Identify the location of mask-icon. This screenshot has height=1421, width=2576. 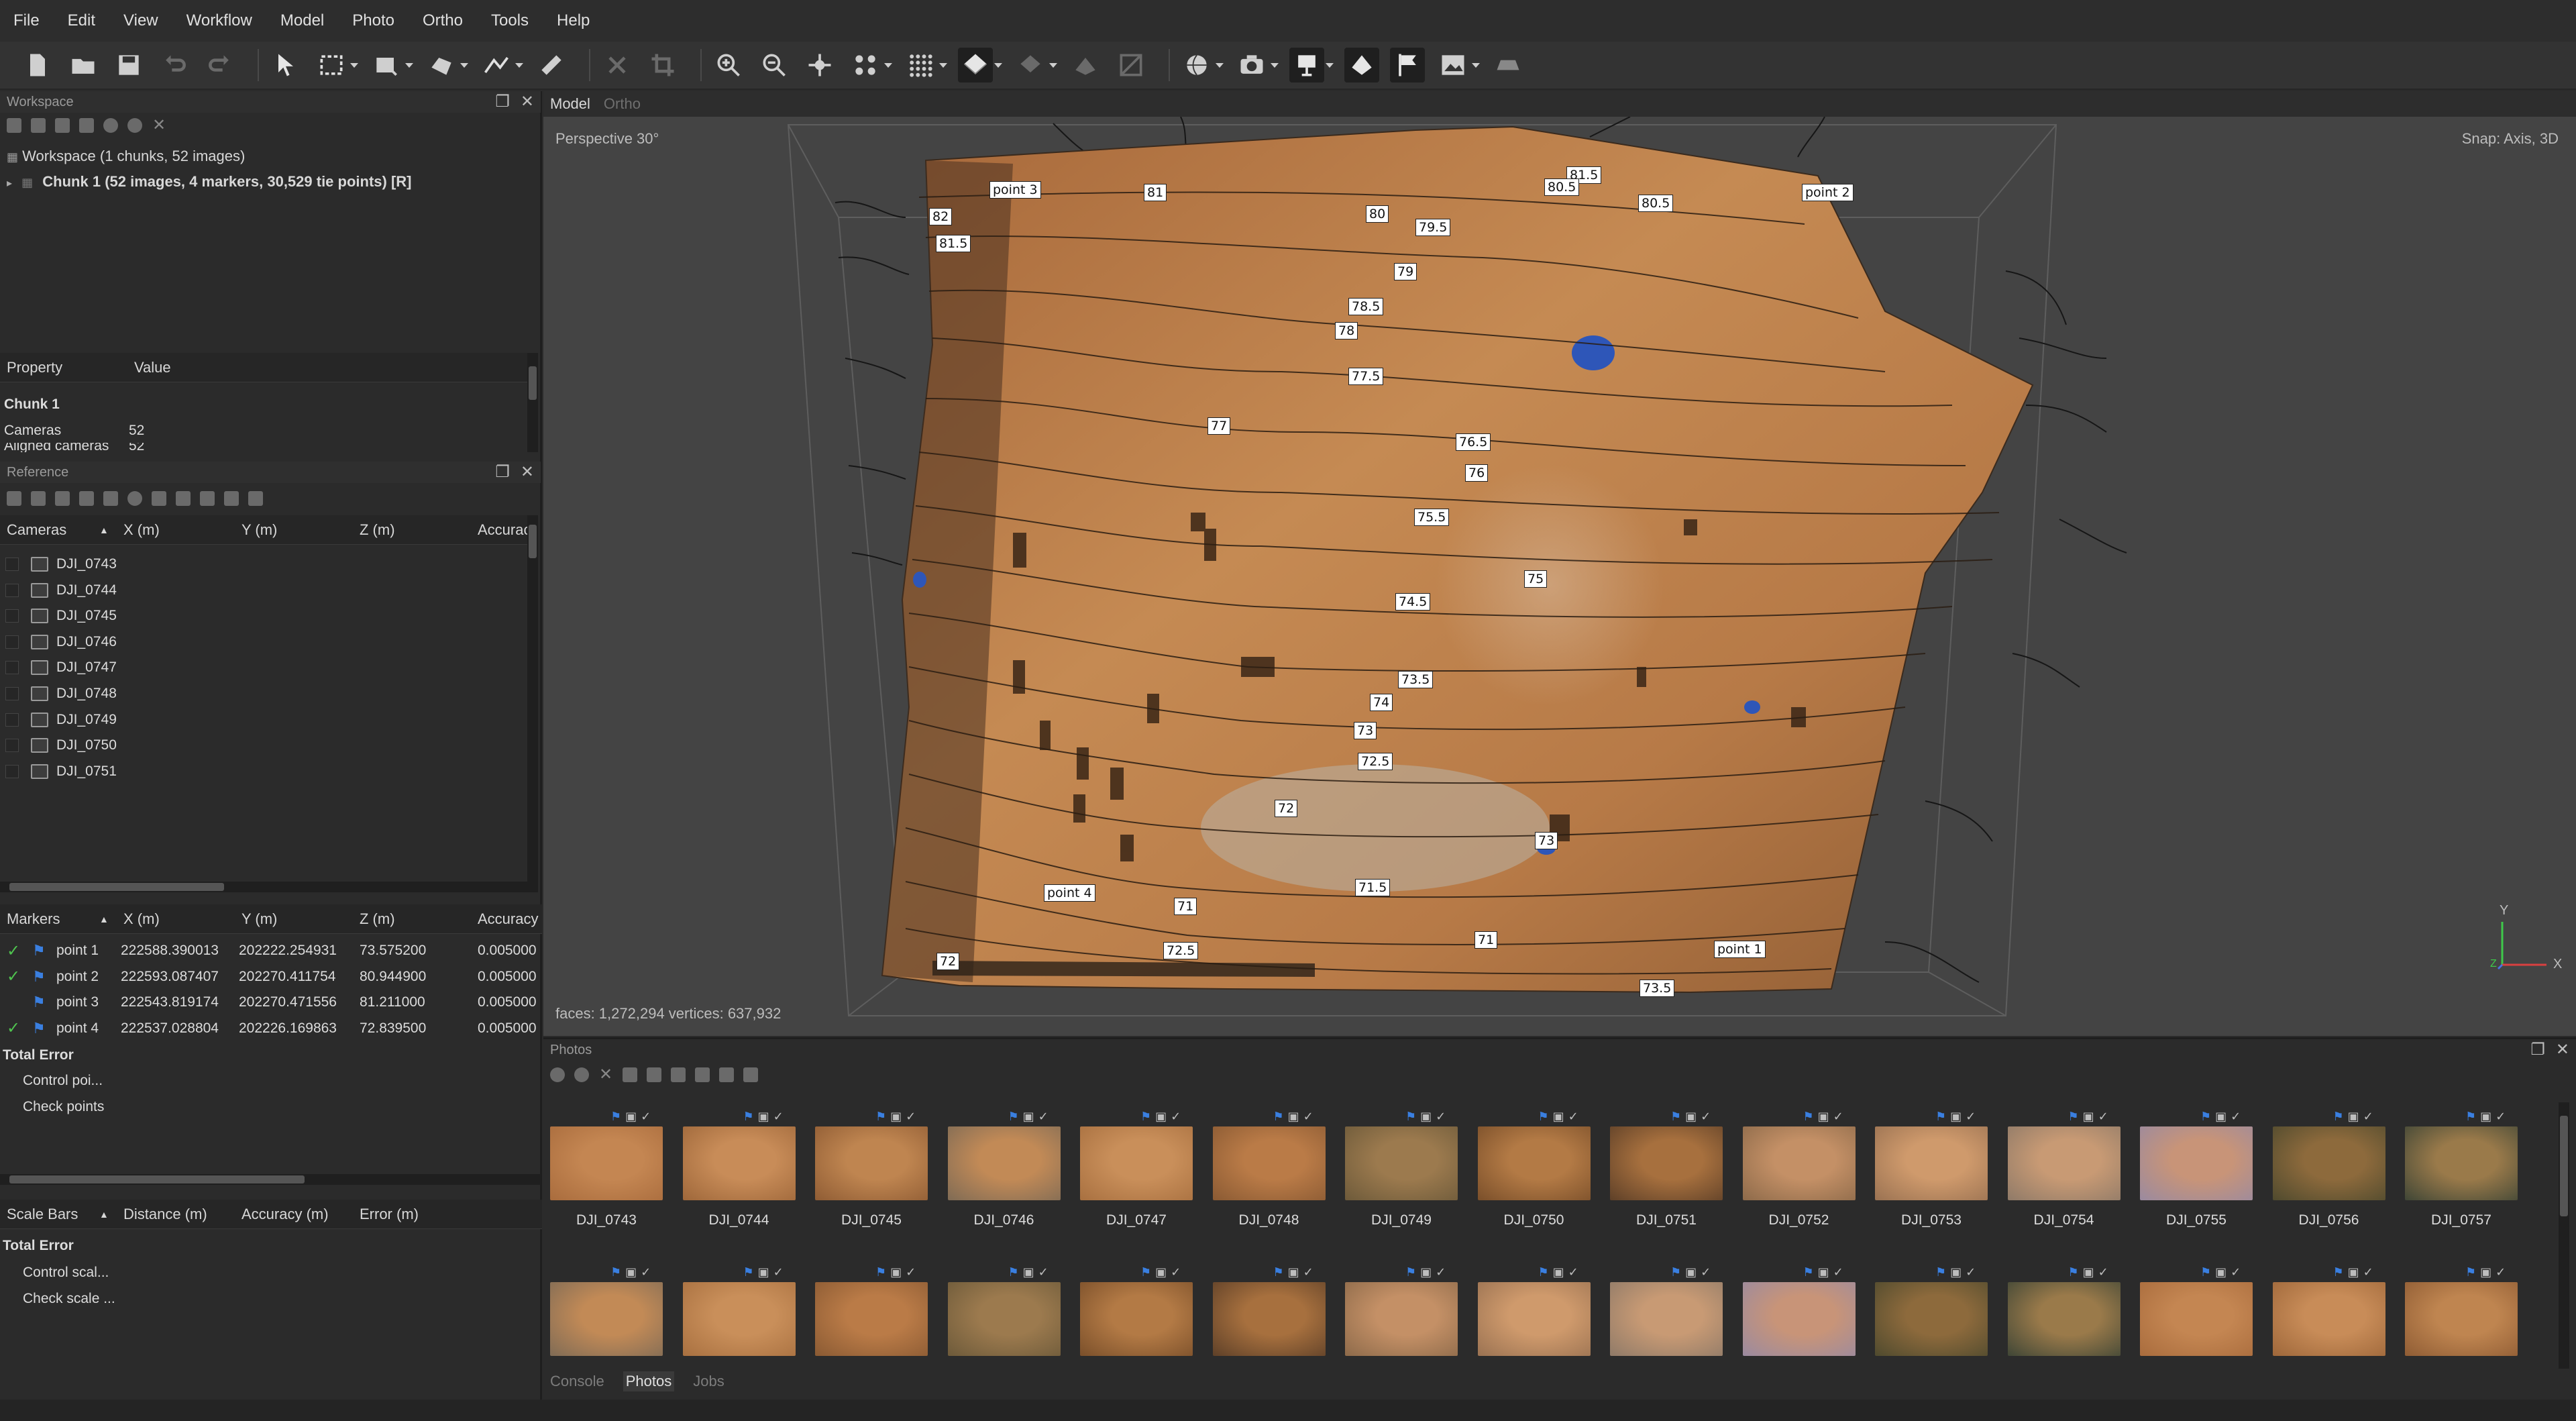
(702, 1074).